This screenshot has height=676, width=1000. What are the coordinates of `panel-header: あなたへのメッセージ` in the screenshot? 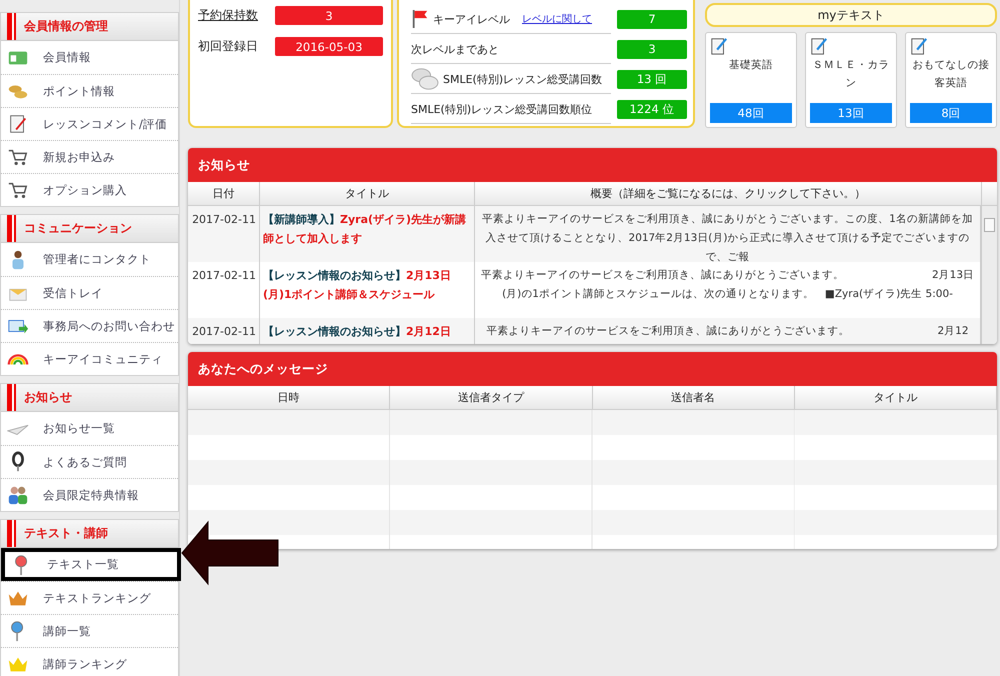 It's located at (592, 369).